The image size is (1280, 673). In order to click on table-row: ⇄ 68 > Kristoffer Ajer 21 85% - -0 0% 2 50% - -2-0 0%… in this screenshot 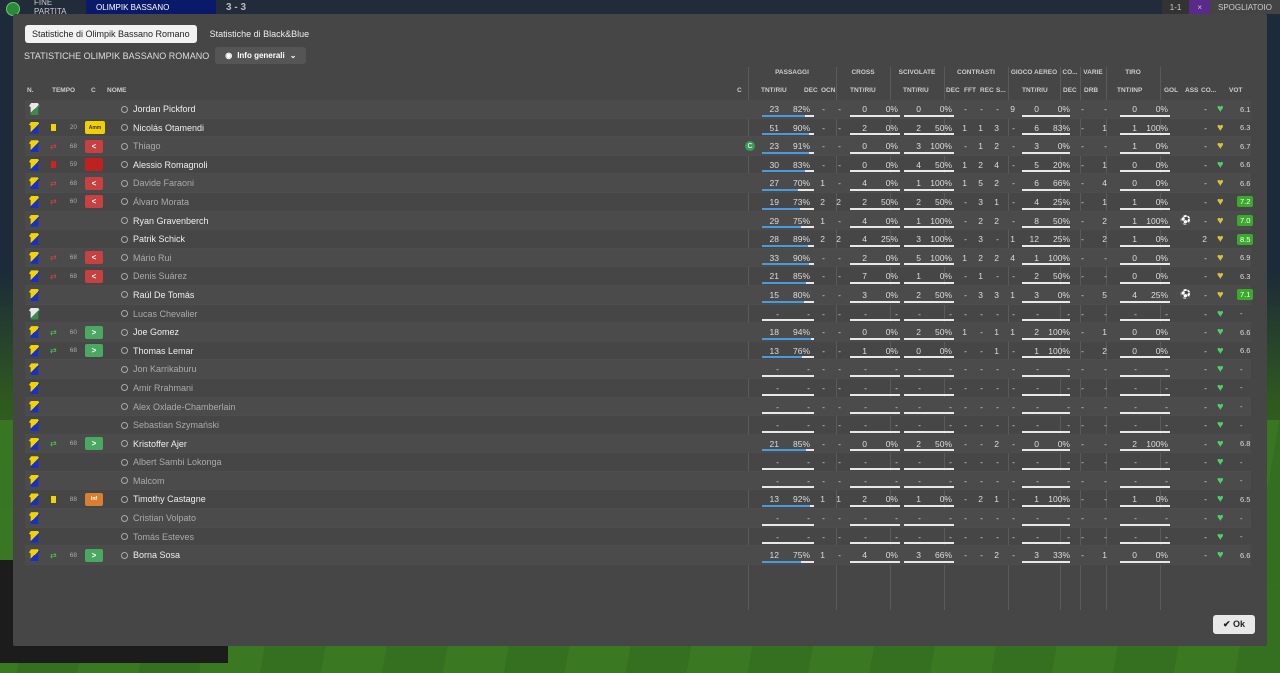, I will do `click(638, 444)`.